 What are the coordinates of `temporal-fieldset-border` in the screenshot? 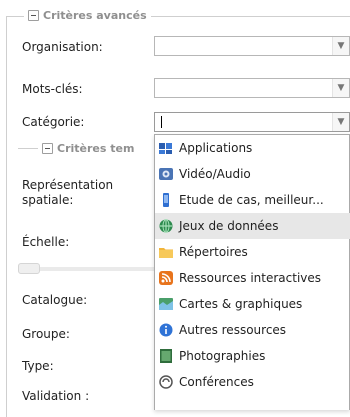 It's located at (28, 148).